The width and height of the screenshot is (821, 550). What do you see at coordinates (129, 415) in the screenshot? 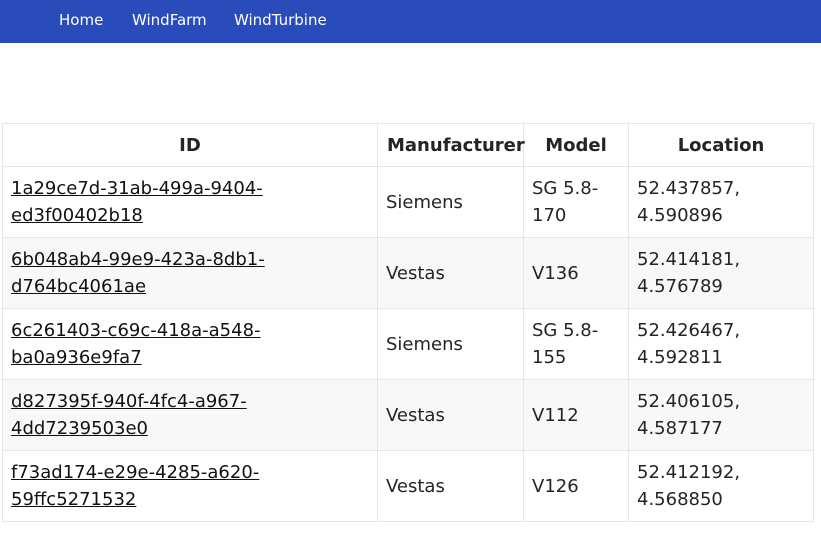
I see `turbine-id-link: d827395f-940f-4fc4-a967-4dd7239503e0` at bounding box center [129, 415].